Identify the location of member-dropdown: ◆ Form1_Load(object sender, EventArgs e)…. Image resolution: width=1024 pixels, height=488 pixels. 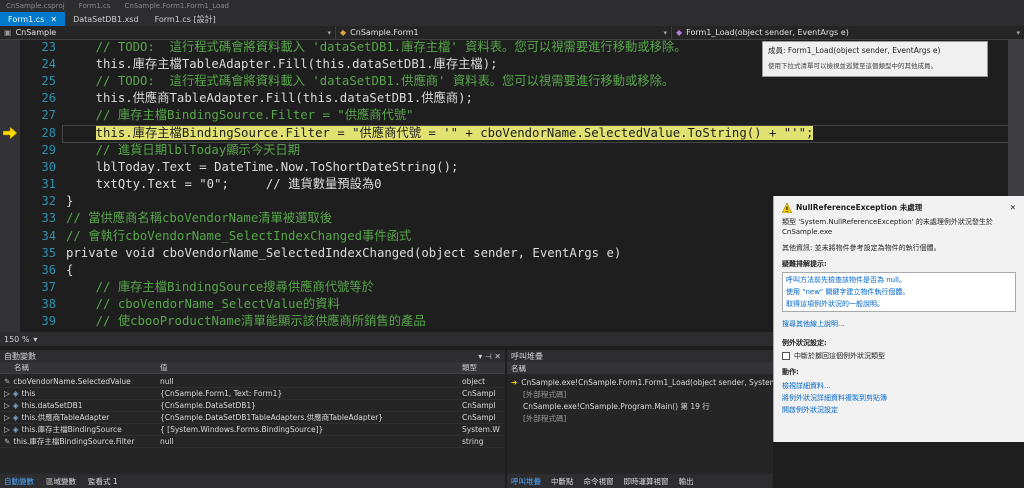
(848, 33).